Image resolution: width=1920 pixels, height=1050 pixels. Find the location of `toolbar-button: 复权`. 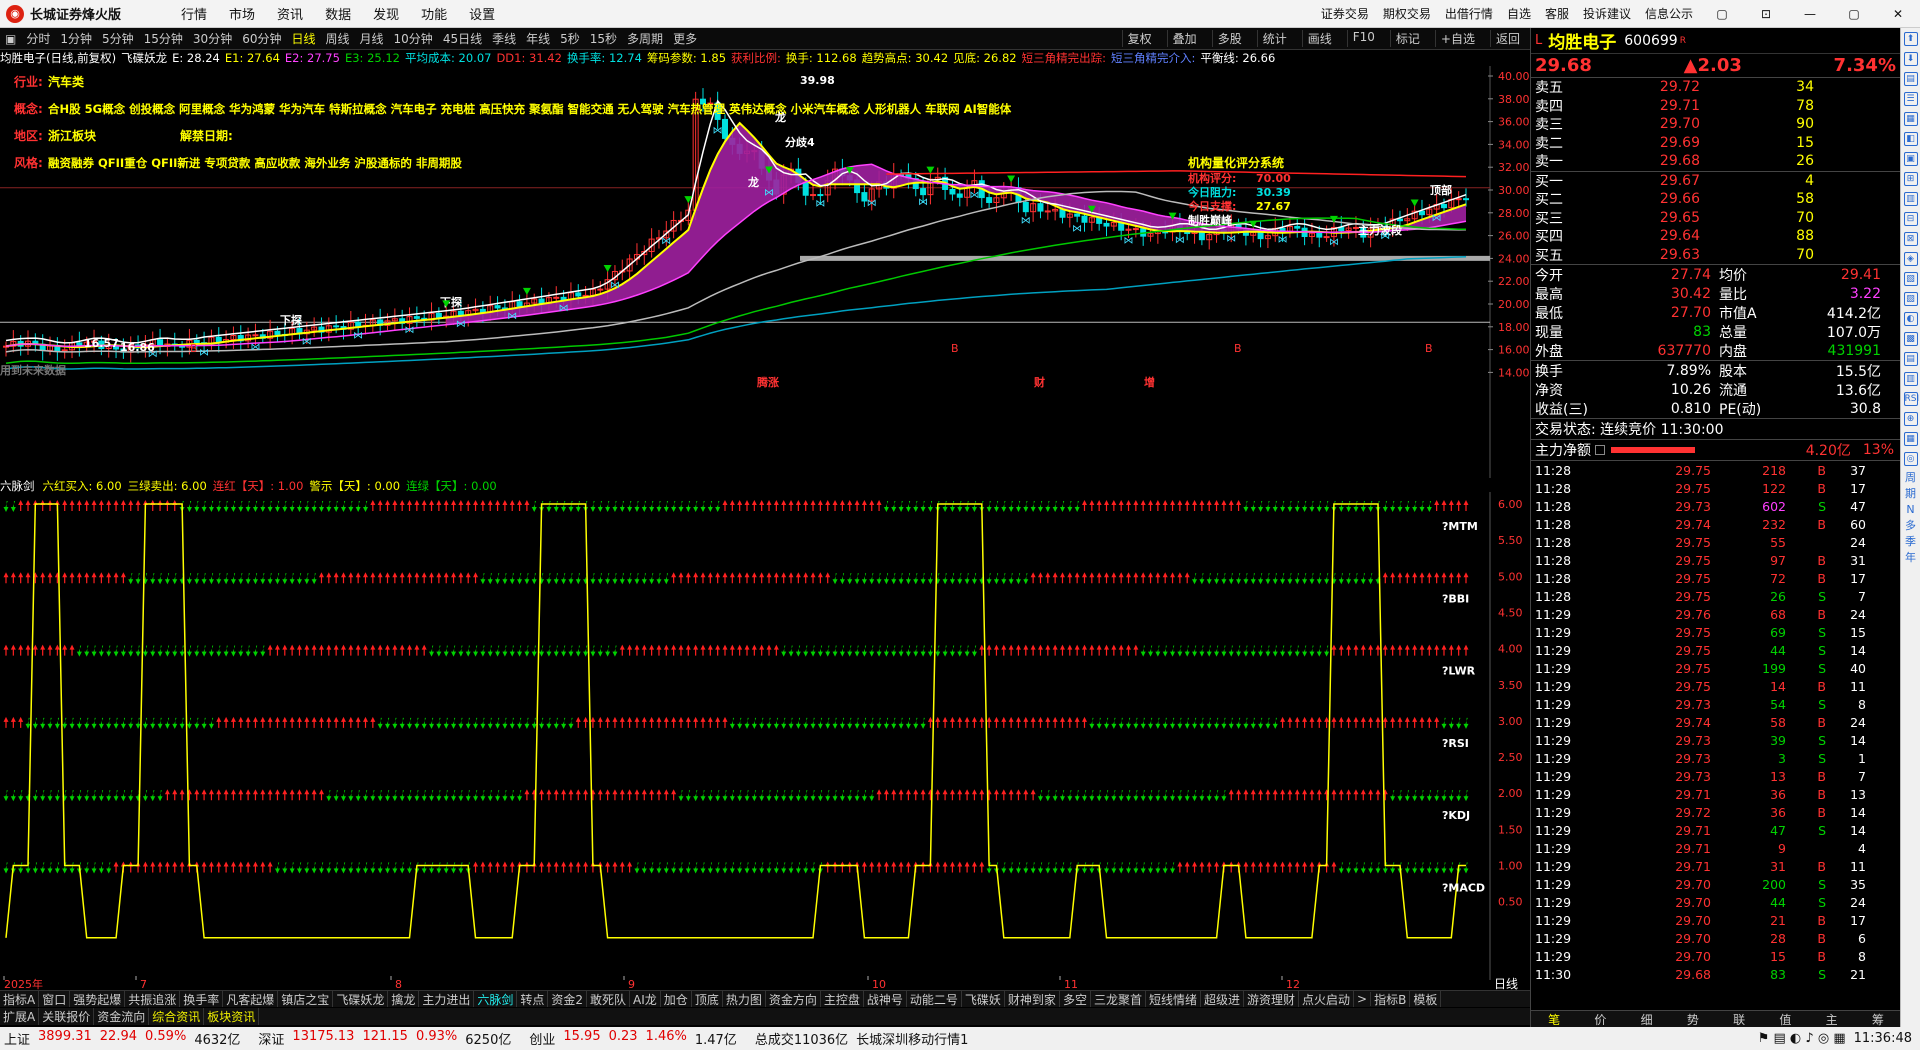

toolbar-button: 复权 is located at coordinates (1139, 38).